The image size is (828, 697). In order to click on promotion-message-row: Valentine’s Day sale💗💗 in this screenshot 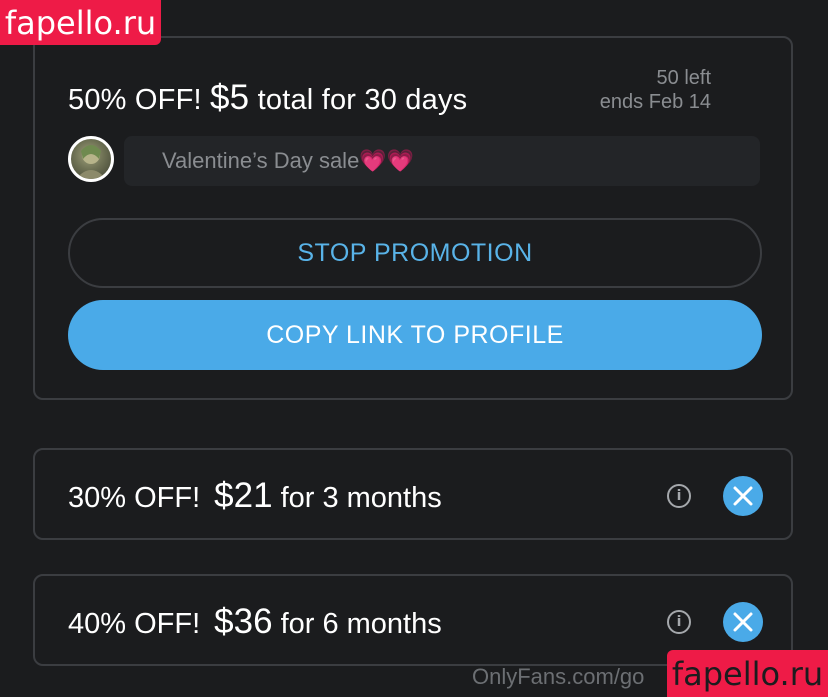, I will do `click(415, 162)`.